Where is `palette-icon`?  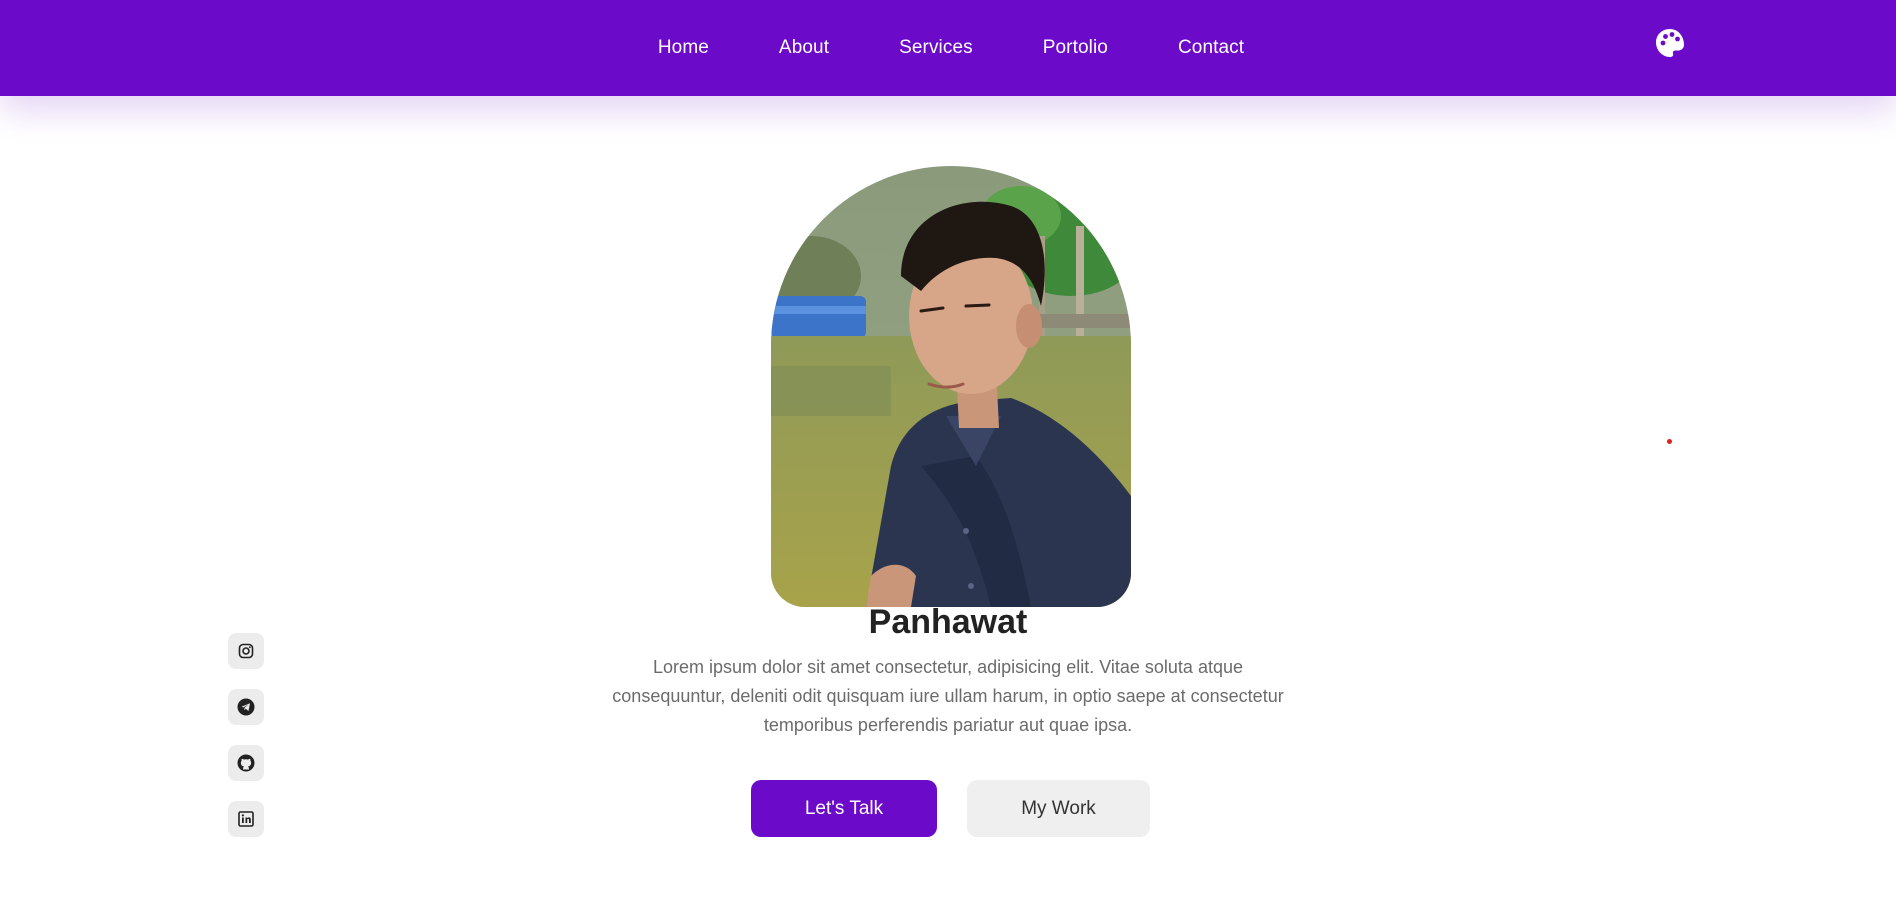 palette-icon is located at coordinates (1670, 43).